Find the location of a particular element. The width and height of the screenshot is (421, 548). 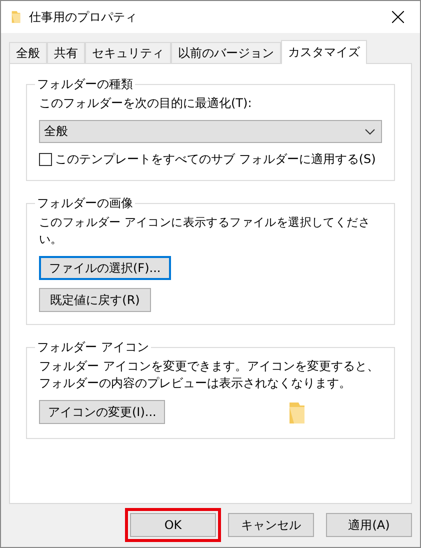

tab: 共有 is located at coordinates (66, 52).